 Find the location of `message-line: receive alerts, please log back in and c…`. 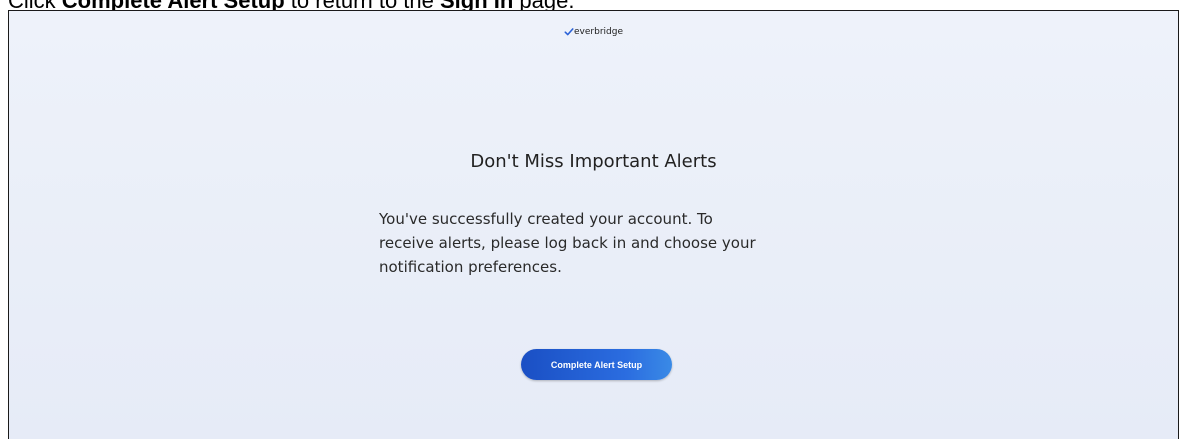

message-line: receive alerts, please log back in and c… is located at coordinates (567, 243).